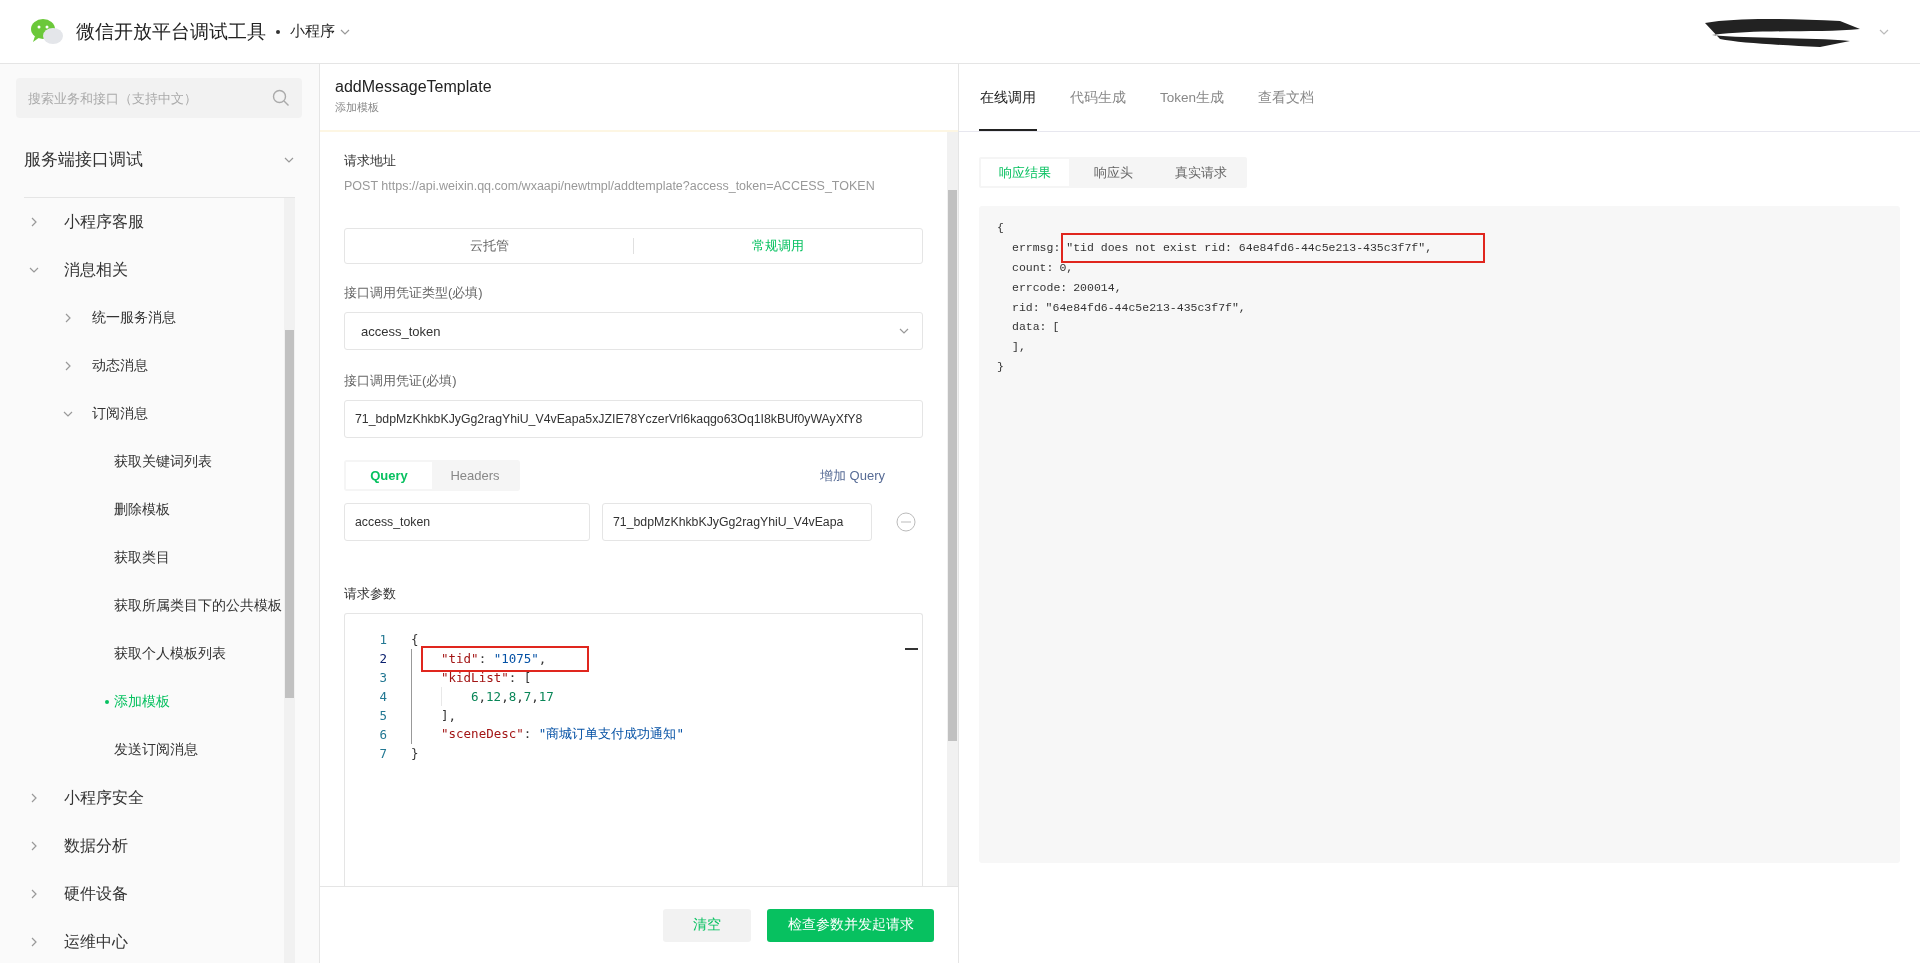 The height and width of the screenshot is (963, 1920). Describe the element at coordinates (633, 419) in the screenshot. I see `credential-field: 71_bdpMzKhkbKJyGg2ragYhiU_V4vEapa5xJZIE78YczerVrl6kaqgo63Oq1I8kBUf0yWAyXfY8` at that location.